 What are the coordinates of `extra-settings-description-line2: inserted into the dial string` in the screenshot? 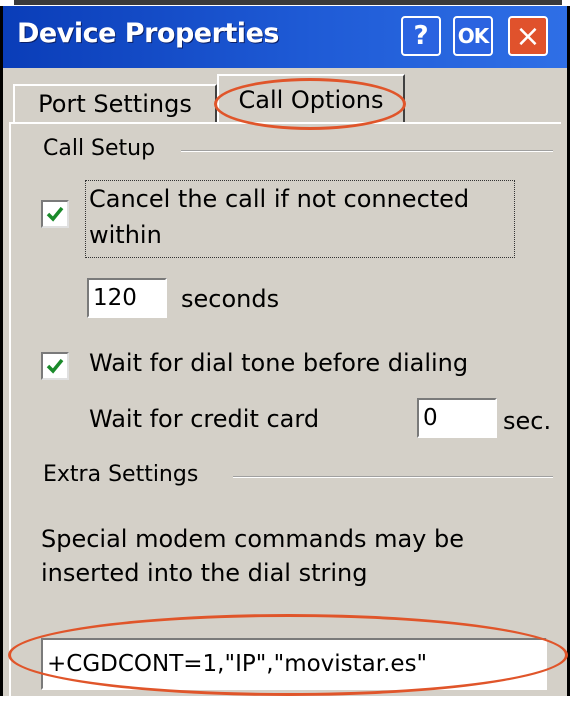 It's located at (204, 573).